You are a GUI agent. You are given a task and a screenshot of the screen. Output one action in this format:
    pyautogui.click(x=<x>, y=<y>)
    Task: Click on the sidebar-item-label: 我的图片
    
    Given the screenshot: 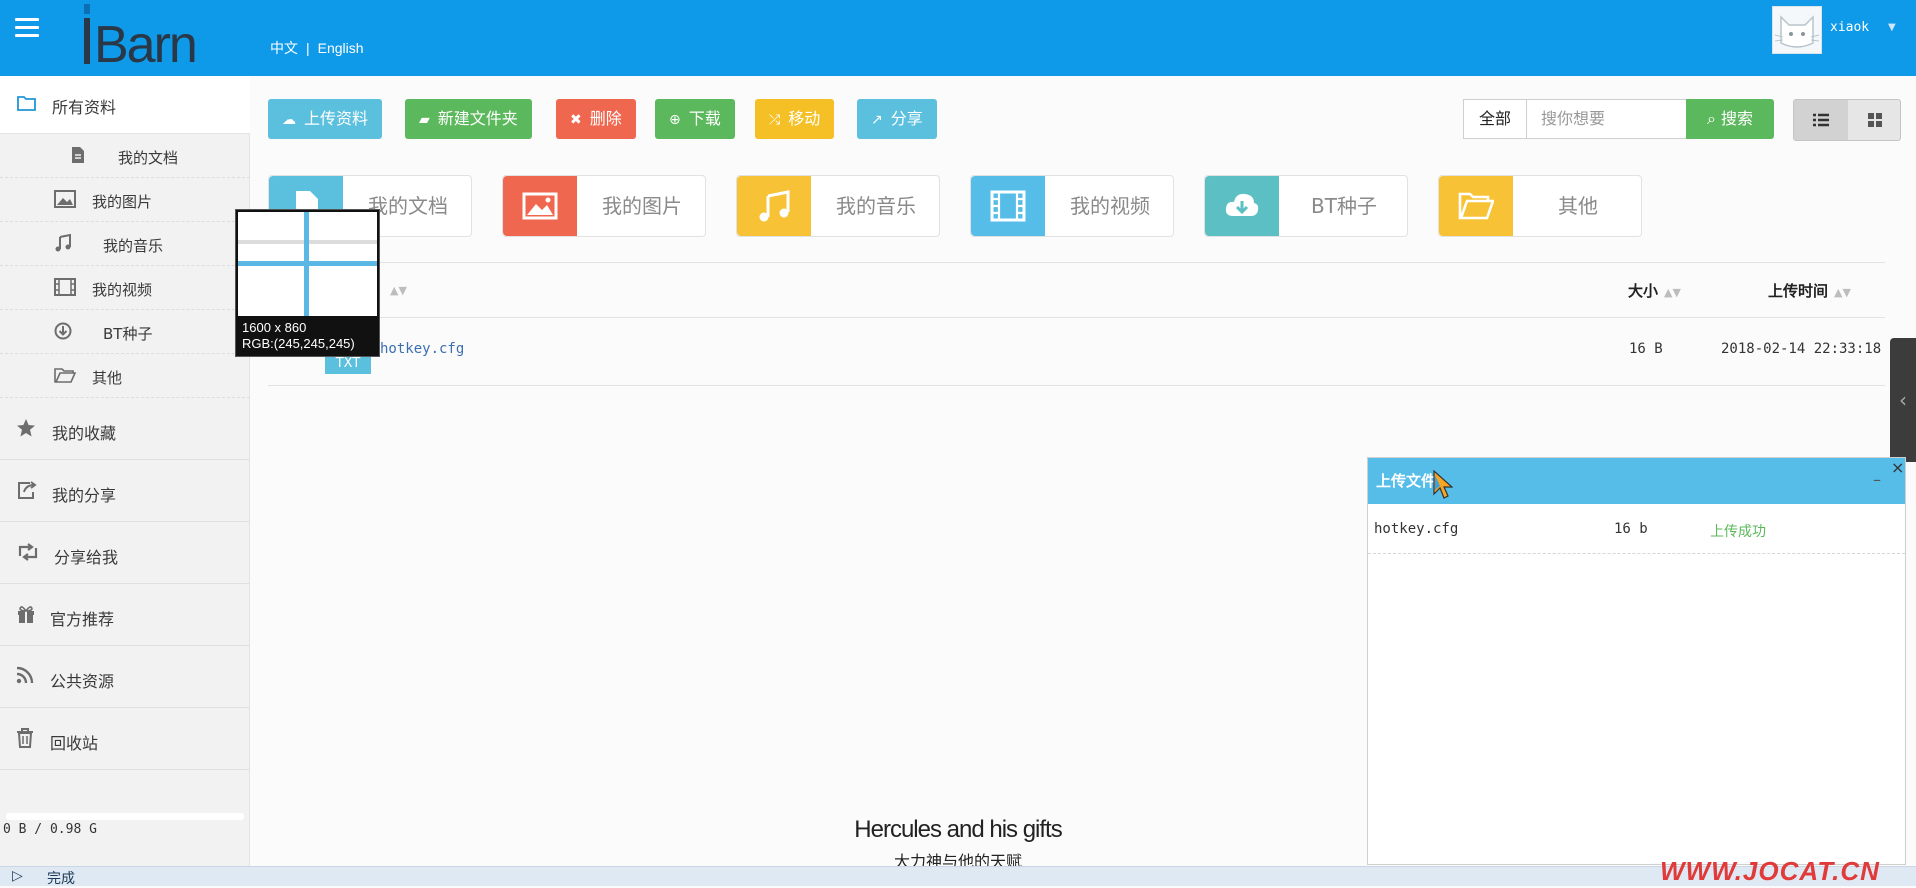 What is the action you would take?
    pyautogui.click(x=122, y=202)
    